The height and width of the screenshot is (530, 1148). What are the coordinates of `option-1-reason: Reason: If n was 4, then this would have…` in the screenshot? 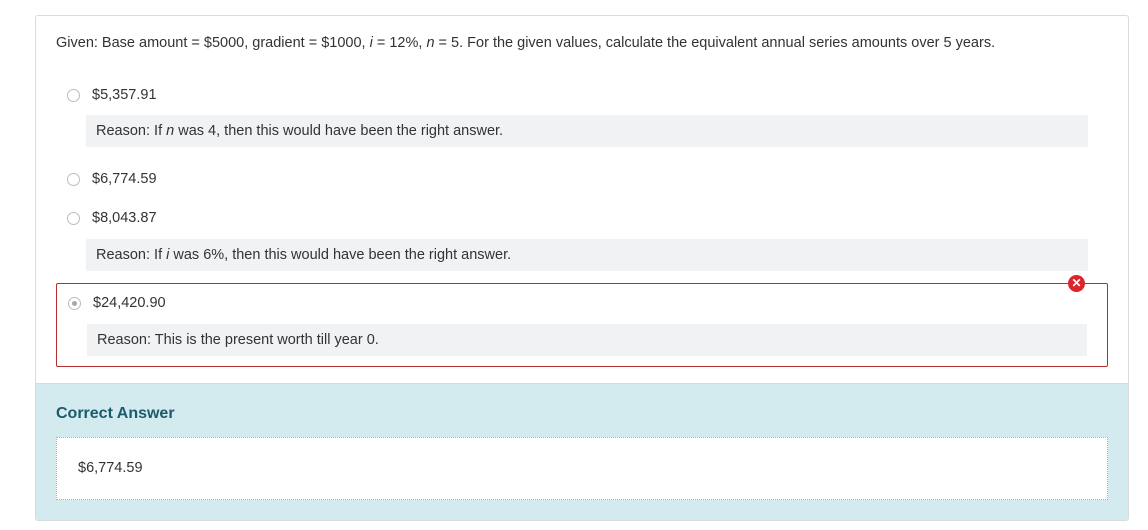 It's located at (587, 131).